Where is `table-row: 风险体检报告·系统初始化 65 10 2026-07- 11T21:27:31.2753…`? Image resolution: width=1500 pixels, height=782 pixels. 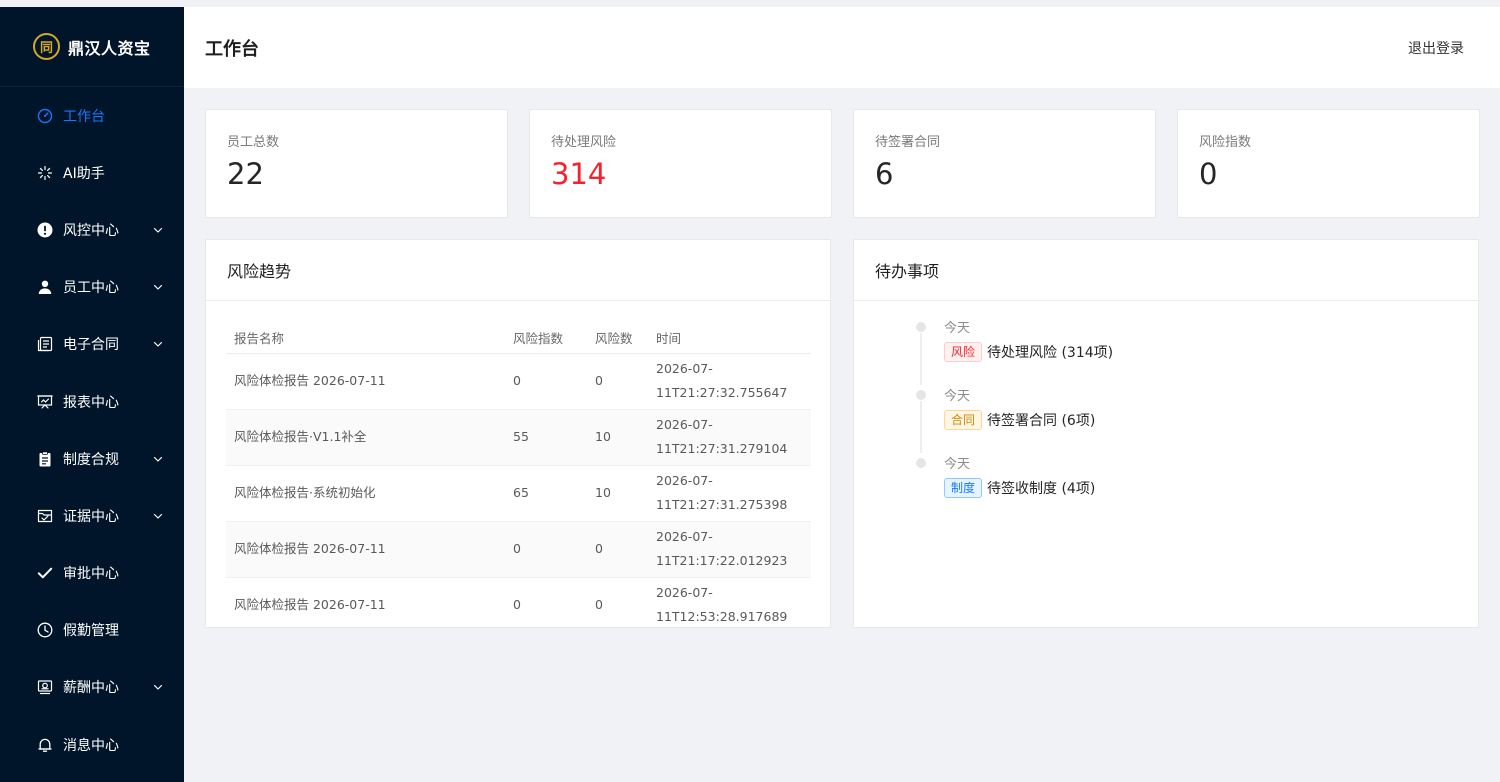
table-row: 风险体检报告·系统初始化 65 10 2026-07- 11T21:27:31.2753… is located at coordinates (518, 493).